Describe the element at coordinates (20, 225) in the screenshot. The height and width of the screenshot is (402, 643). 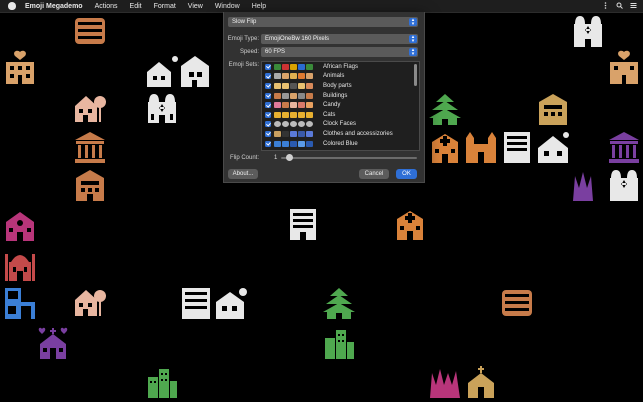
I see `school-emoji` at that location.